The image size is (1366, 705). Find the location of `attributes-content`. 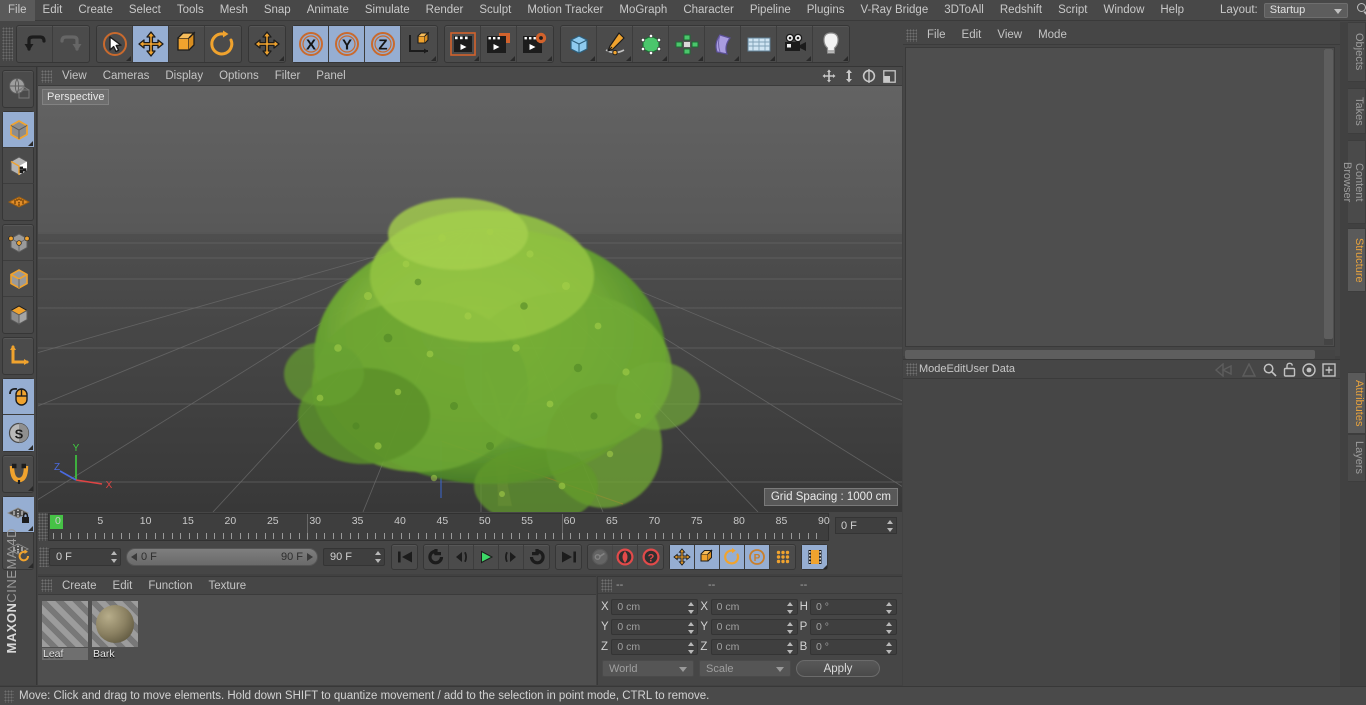

attributes-content is located at coordinates (1121, 533).